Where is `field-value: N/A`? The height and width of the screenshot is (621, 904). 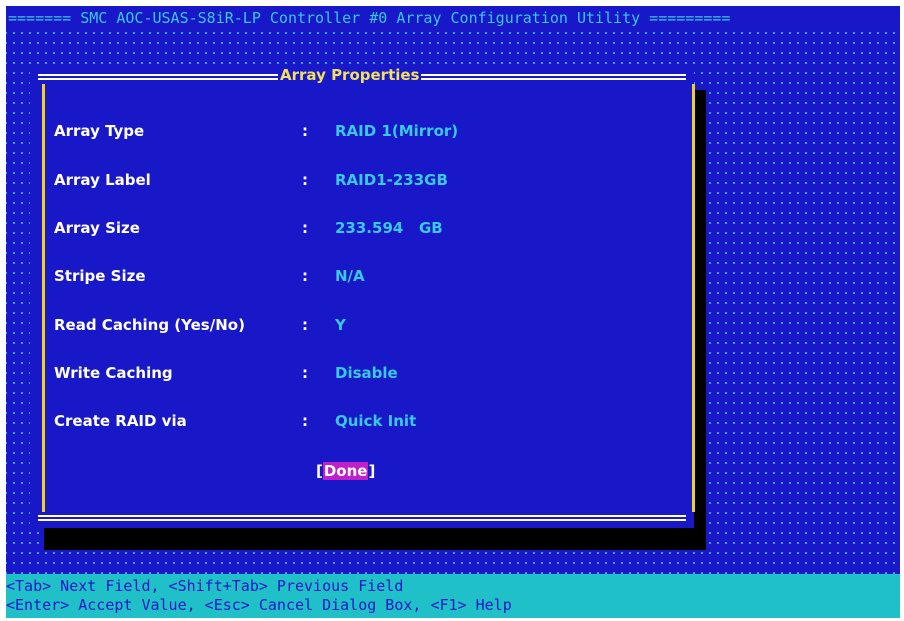 field-value: N/A is located at coordinates (350, 276).